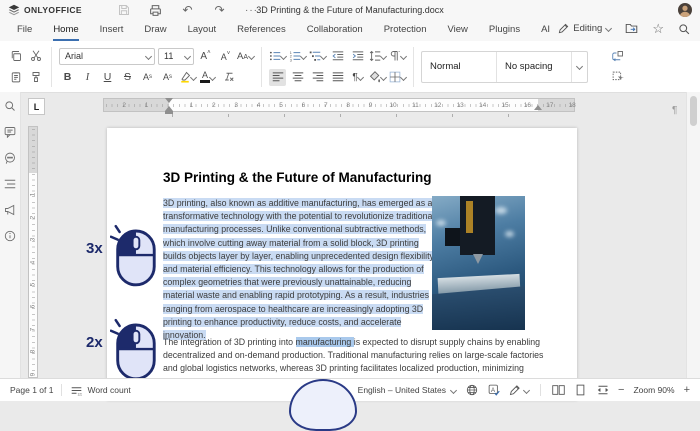  What do you see at coordinates (405, 31) in the screenshot?
I see `tab-protection: Protection` at bounding box center [405, 31].